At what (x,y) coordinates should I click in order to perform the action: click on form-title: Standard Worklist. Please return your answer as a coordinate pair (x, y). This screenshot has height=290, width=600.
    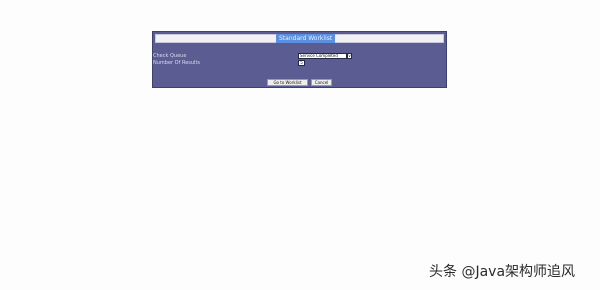
    Looking at the image, I should click on (306, 38).